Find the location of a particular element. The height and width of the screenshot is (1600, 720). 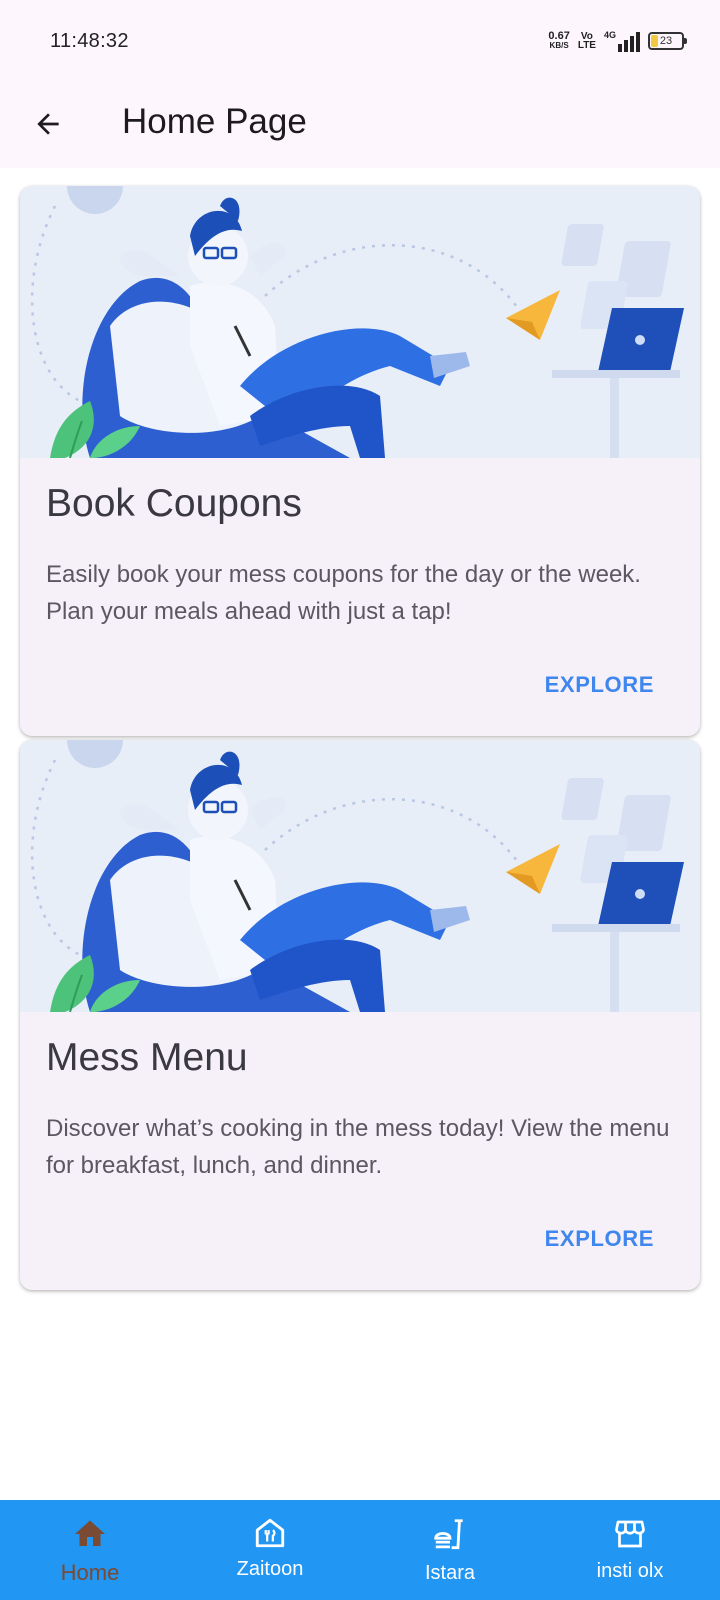

battery-level is located at coordinates (654, 41).